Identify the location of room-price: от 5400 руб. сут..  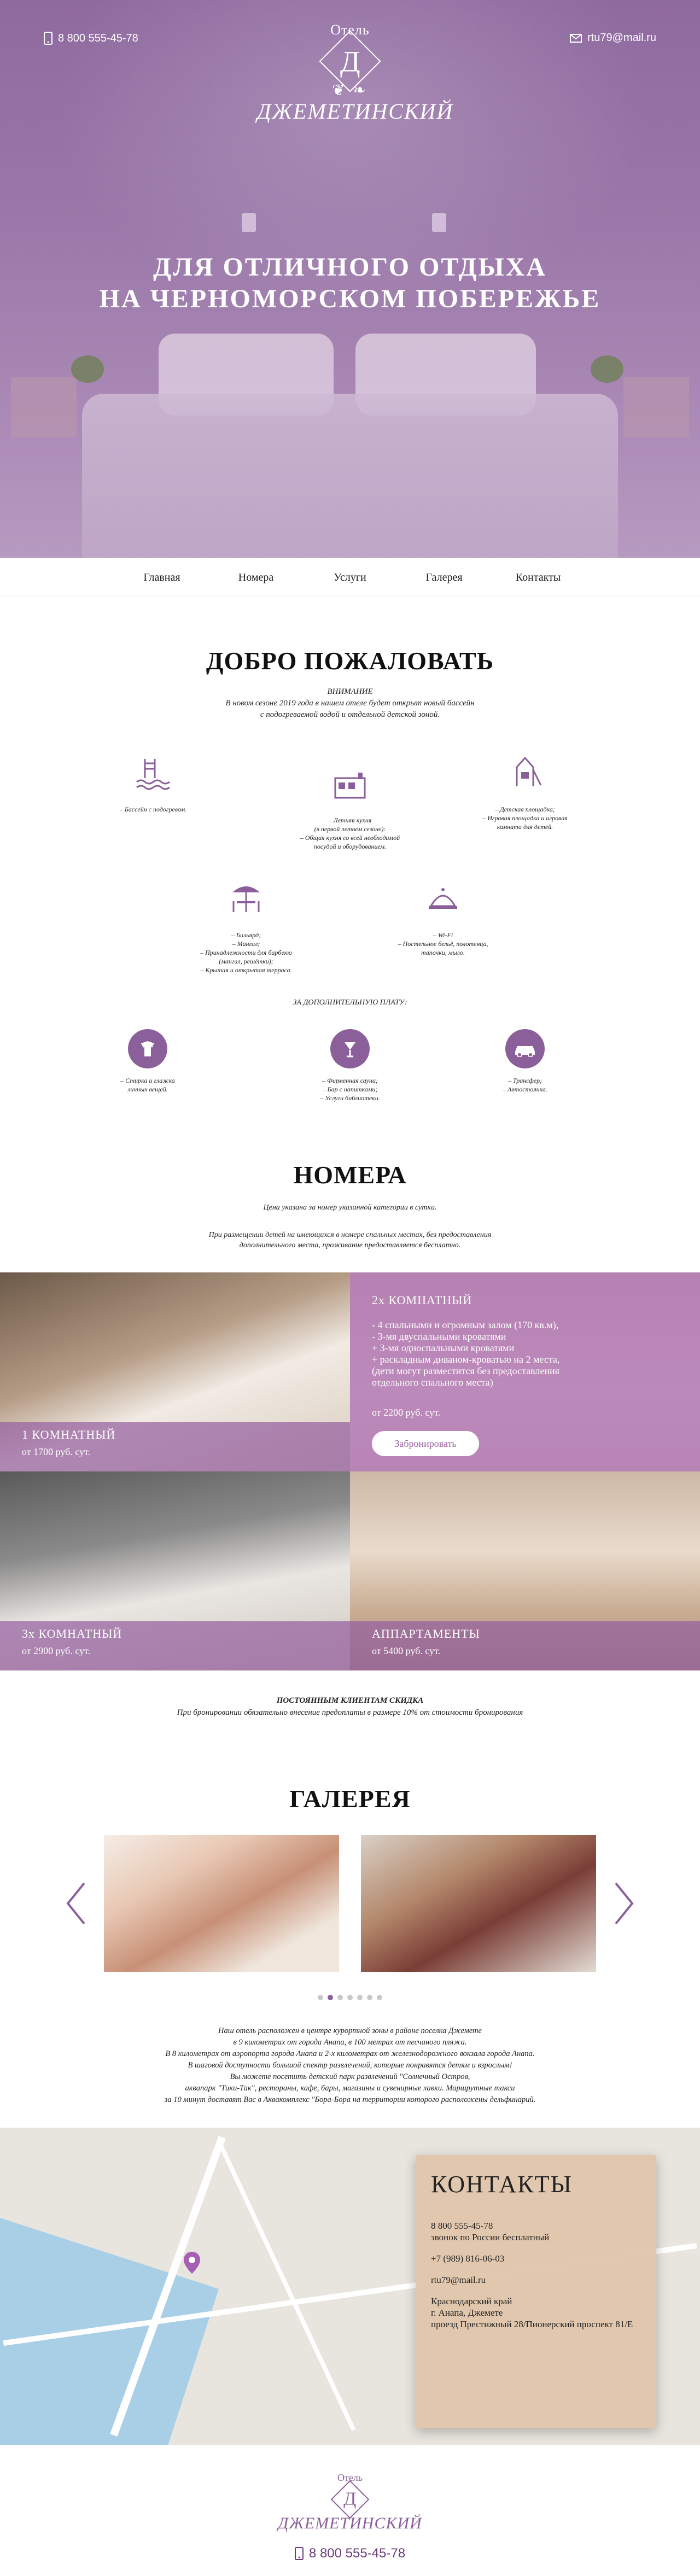
(406, 1650).